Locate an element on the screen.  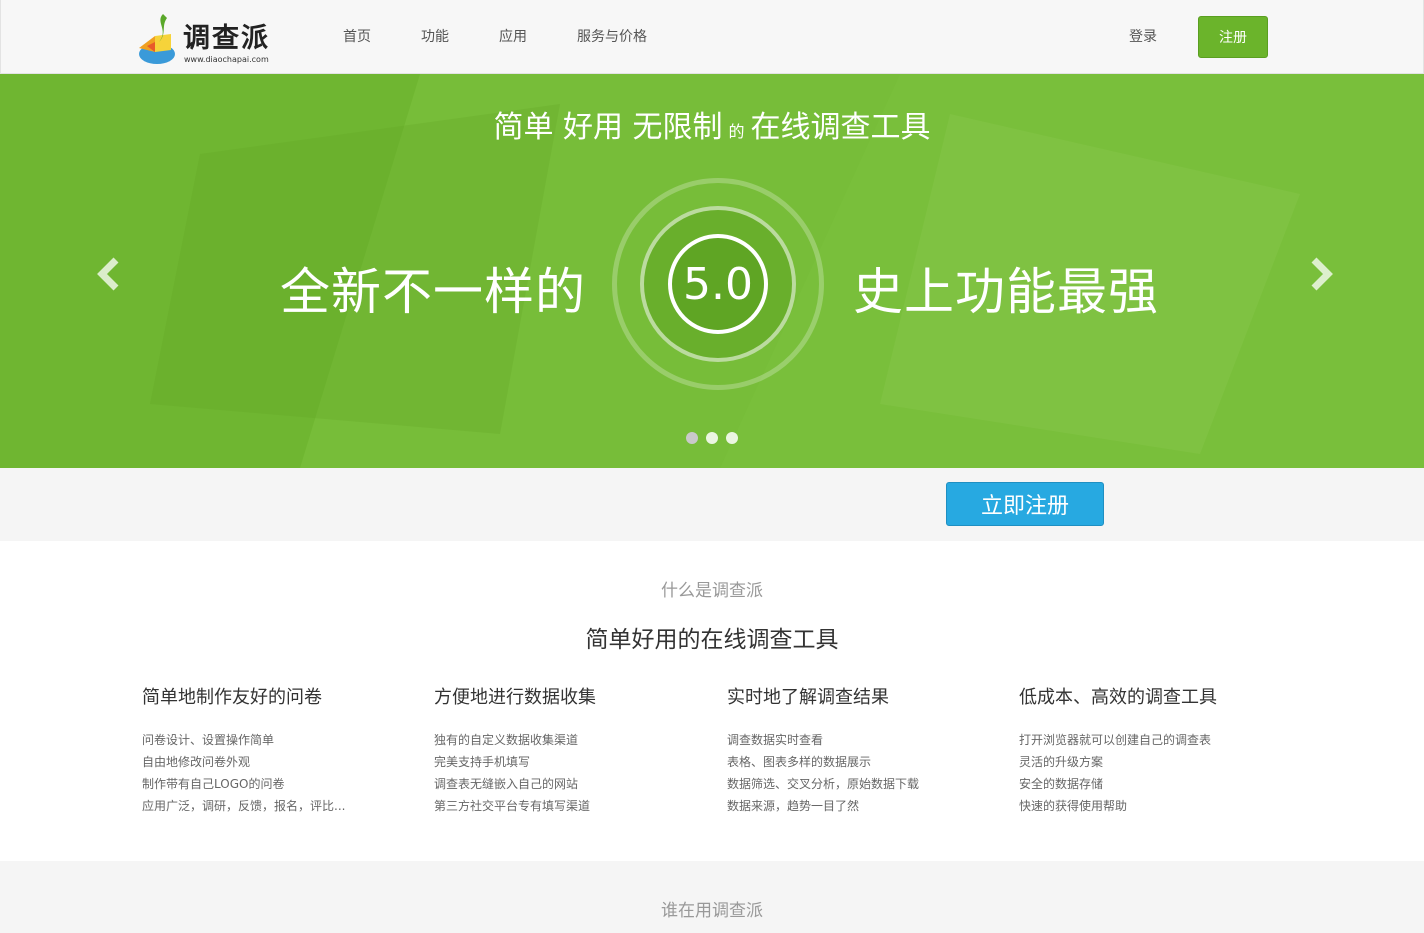
banner-title: 简单 好用 无限制的在线调查工具 is located at coordinates (712, 124).